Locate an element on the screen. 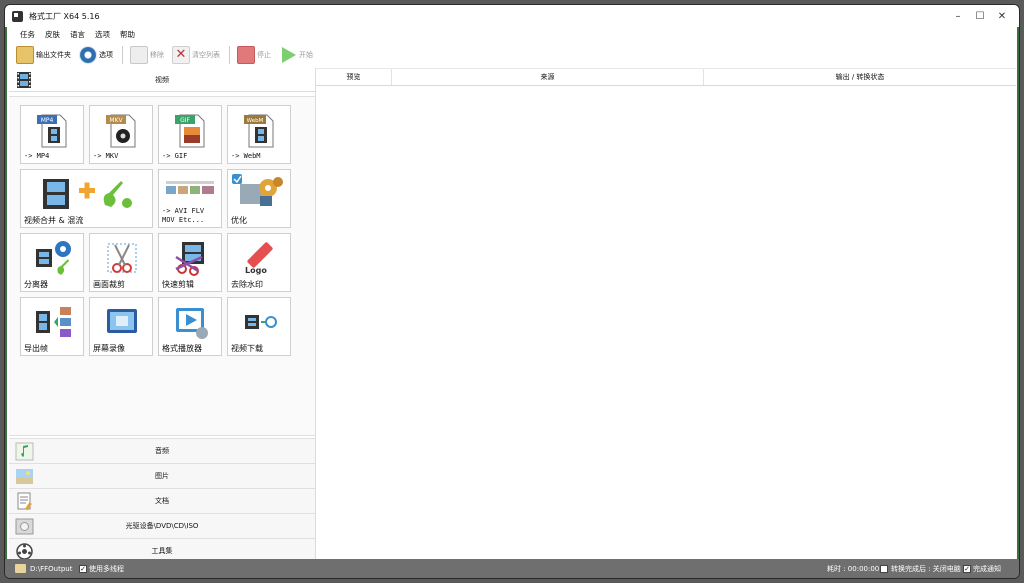 This screenshot has height=583, width=1024. clear-list-button: ✕ 清空列表 is located at coordinates (196, 55).